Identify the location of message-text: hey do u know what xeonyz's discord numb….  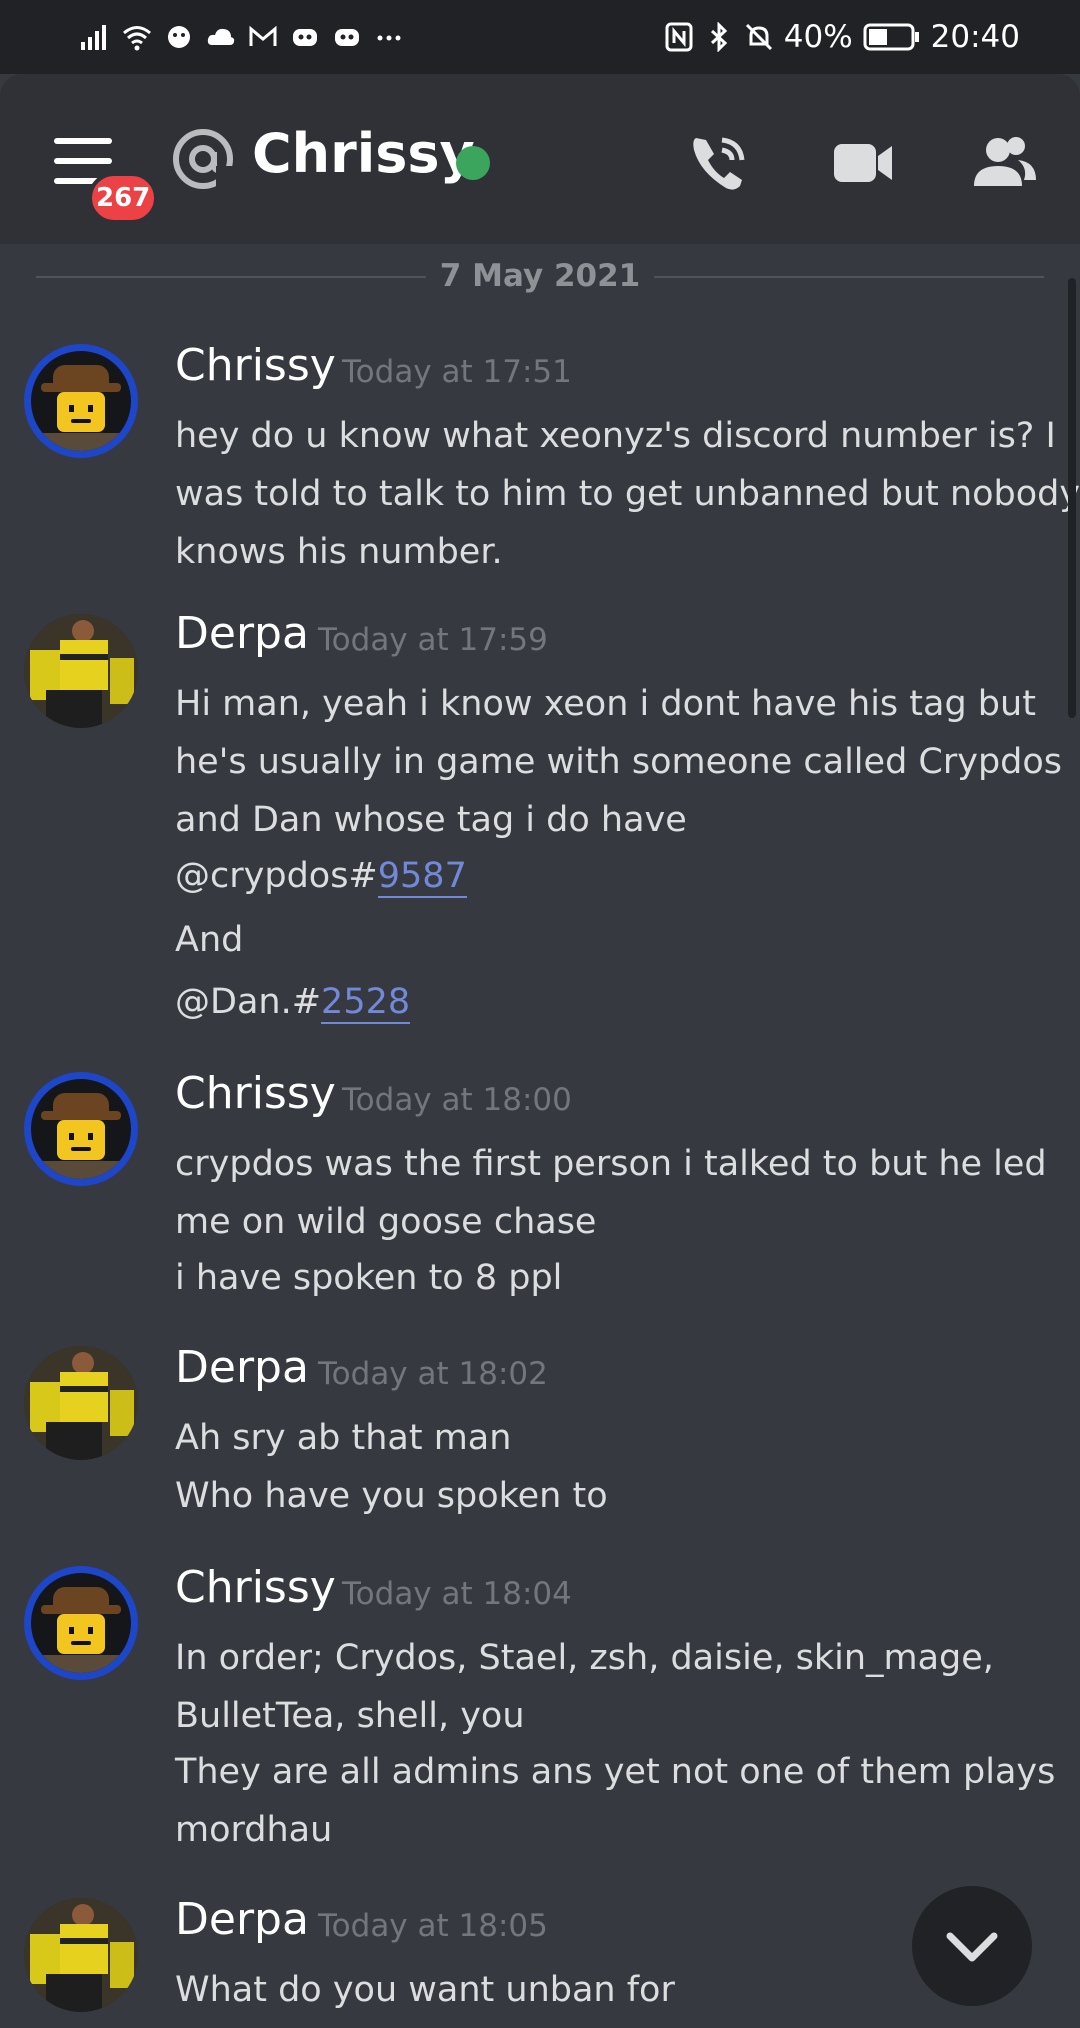
(615, 436).